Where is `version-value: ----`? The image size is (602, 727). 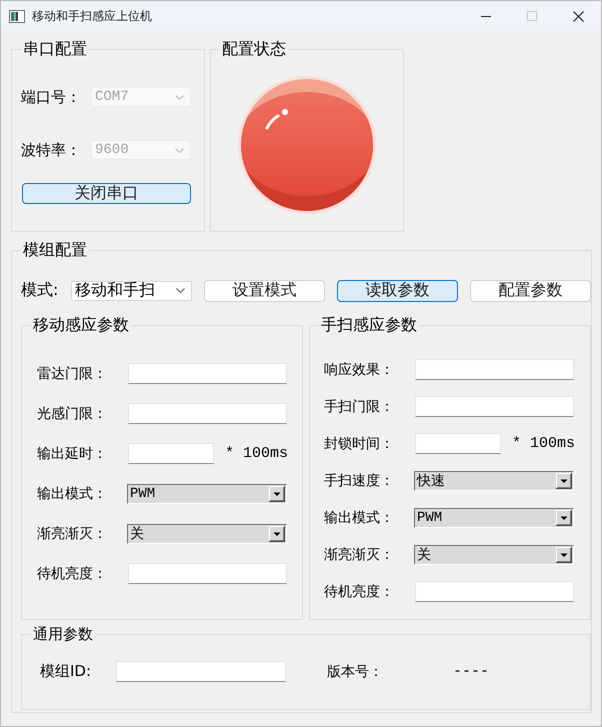 version-value: ---- is located at coordinates (471, 671).